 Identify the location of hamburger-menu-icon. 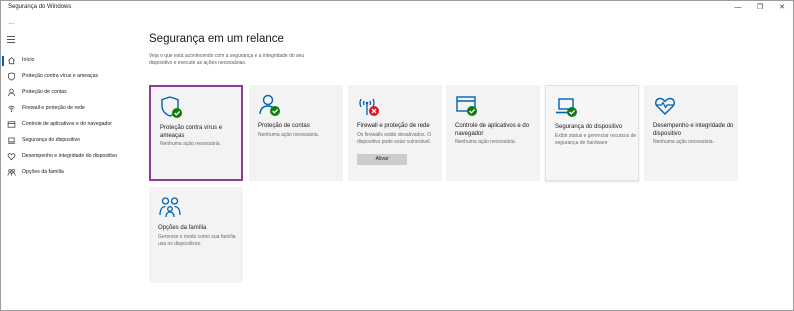
(11, 40).